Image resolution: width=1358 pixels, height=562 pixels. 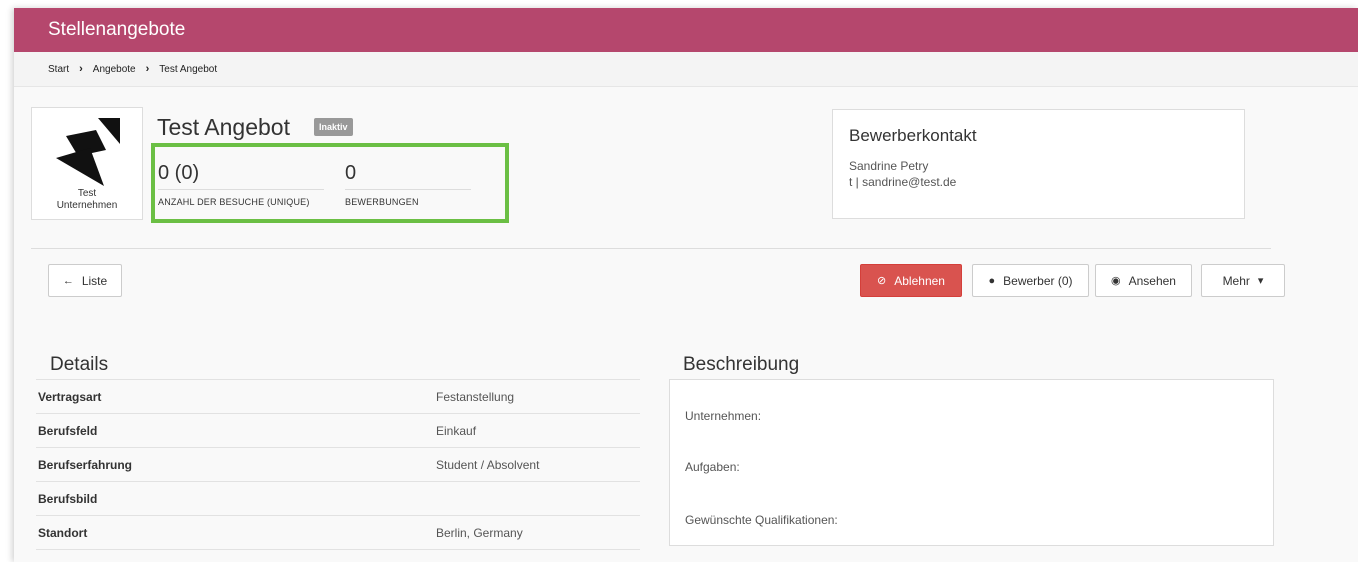 I want to click on applications-label: BEWERBUNGEN, so click(x=382, y=202).